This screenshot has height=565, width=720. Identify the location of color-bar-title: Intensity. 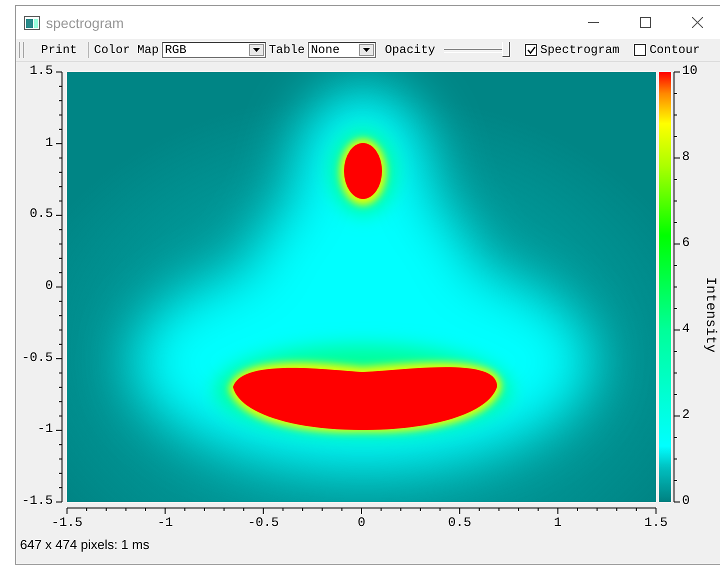
(710, 315).